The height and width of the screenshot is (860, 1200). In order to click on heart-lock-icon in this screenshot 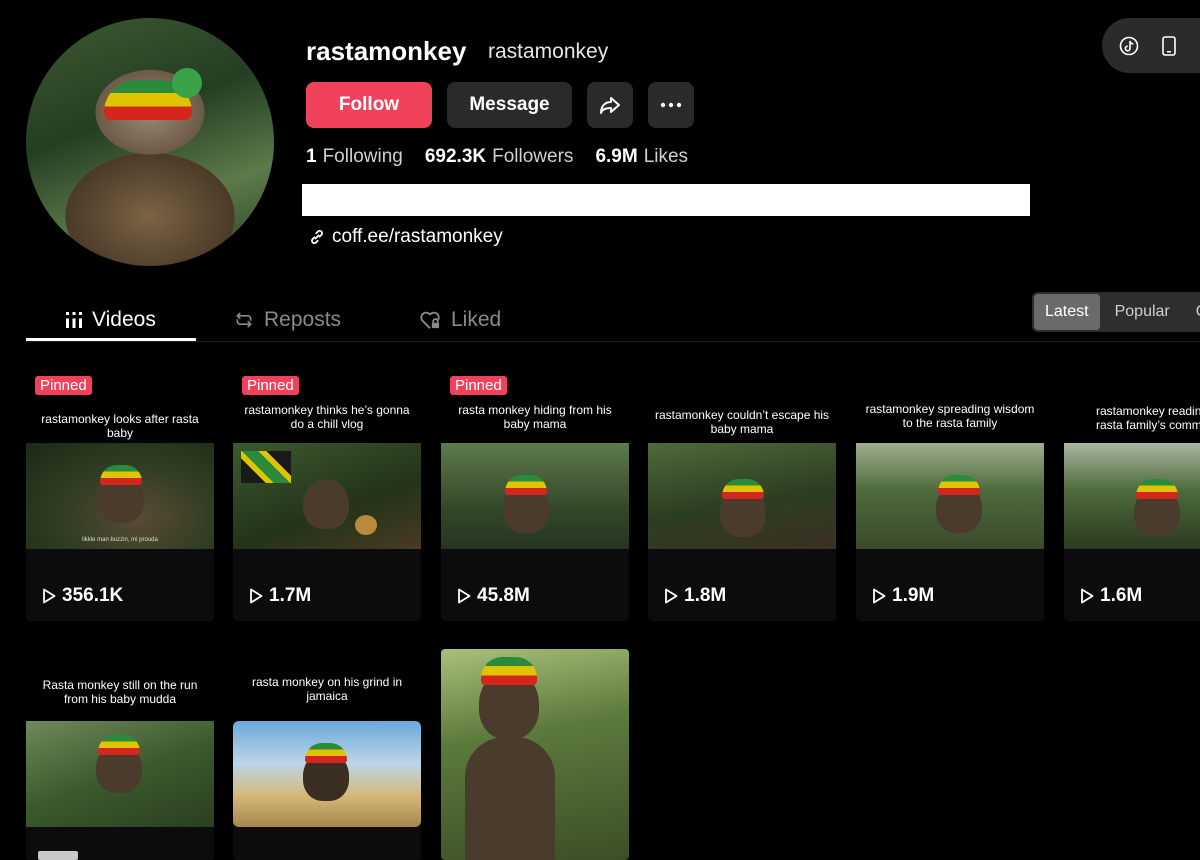, I will do `click(430, 320)`.